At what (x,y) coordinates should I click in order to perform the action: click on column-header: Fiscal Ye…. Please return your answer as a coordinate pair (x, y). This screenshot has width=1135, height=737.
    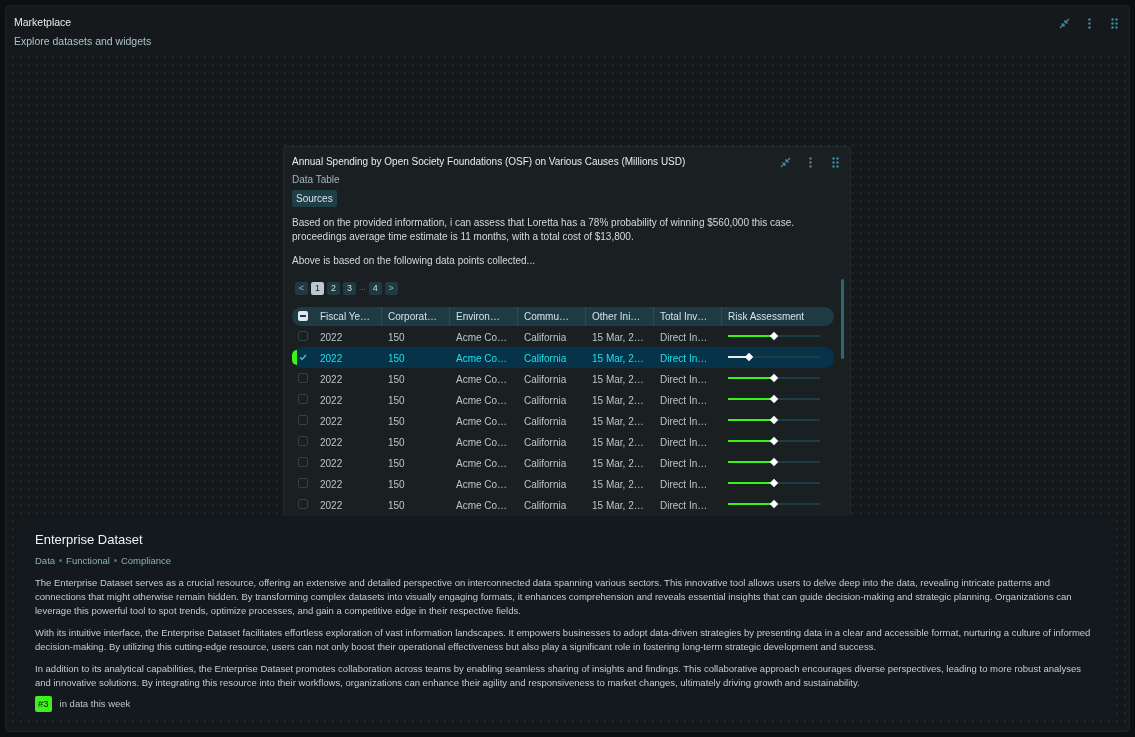
    Looking at the image, I should click on (345, 316).